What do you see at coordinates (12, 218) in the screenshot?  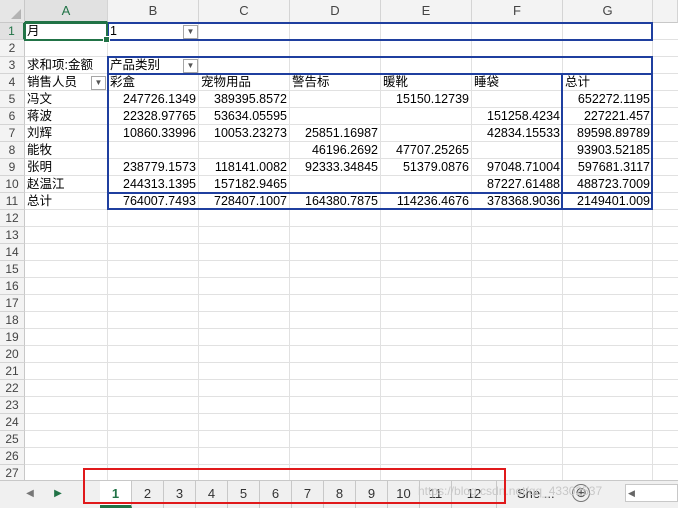 I see `row-header-12: 12` at bounding box center [12, 218].